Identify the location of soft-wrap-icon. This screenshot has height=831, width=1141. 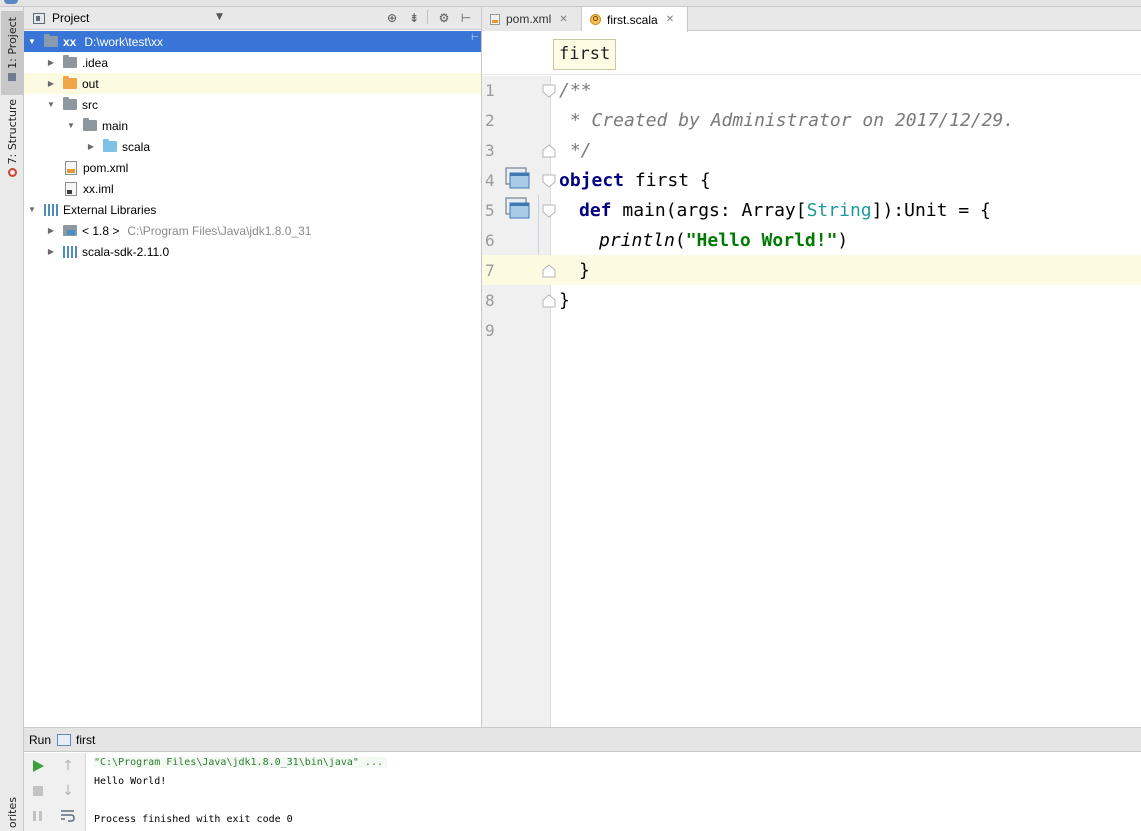
(68, 816).